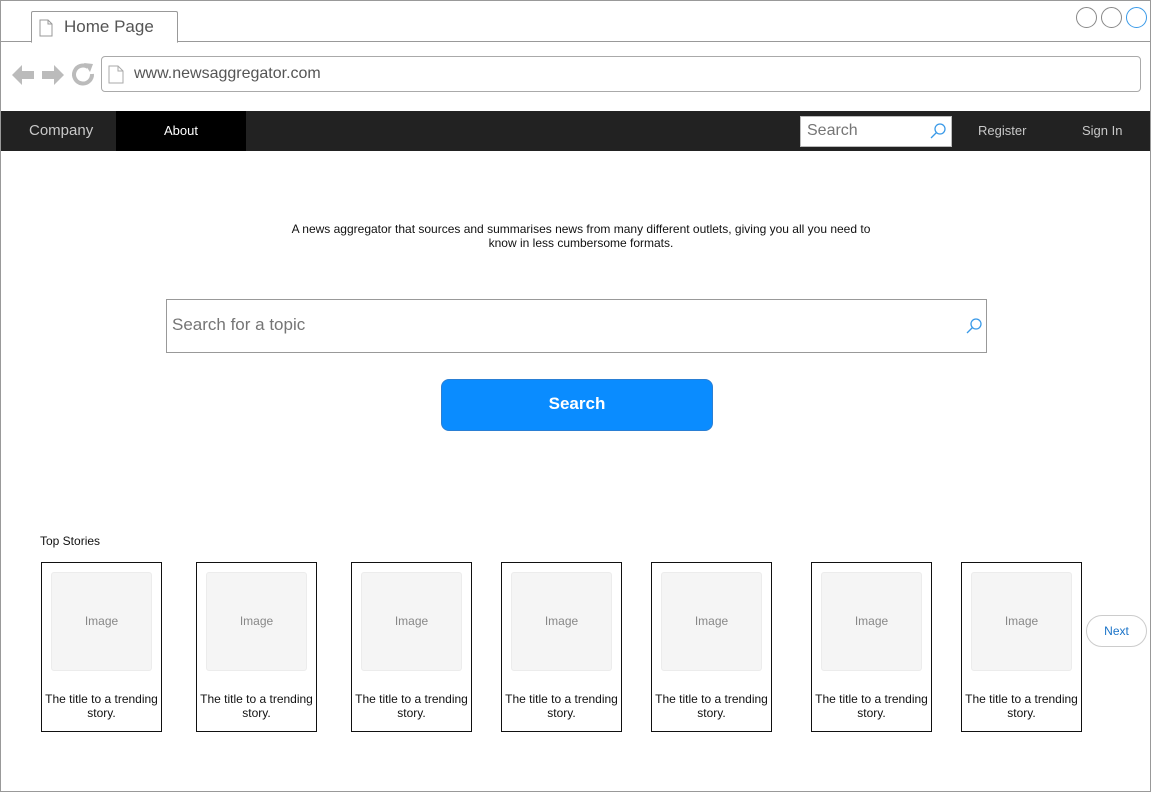 This screenshot has width=1151, height=792. I want to click on next-stories-button: Next, so click(1116, 631).